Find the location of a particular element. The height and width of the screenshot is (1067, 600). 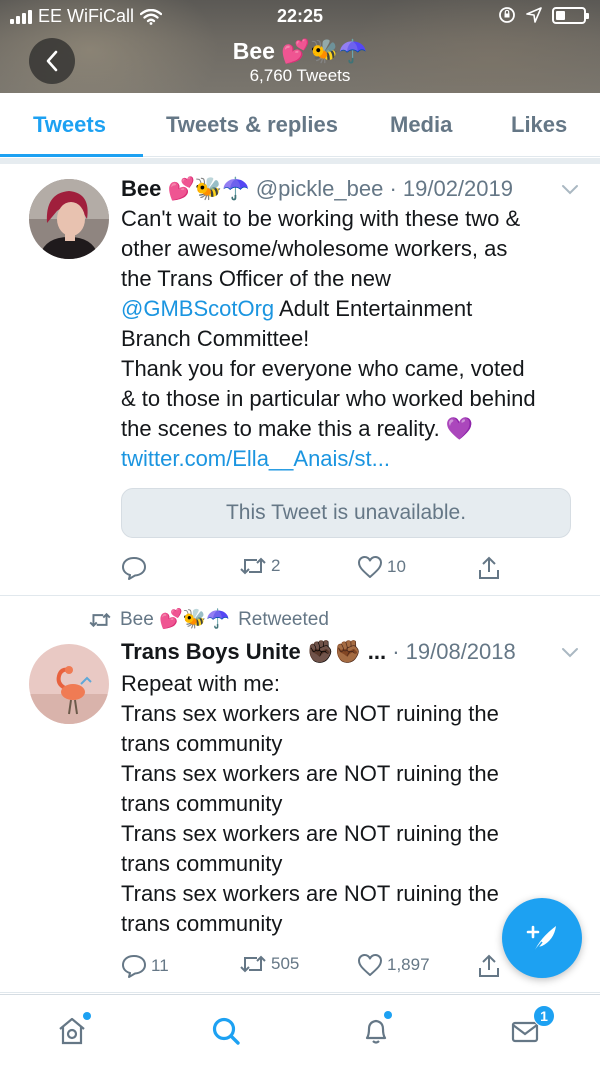

author-handle: @pickle_bee is located at coordinates (320, 188).